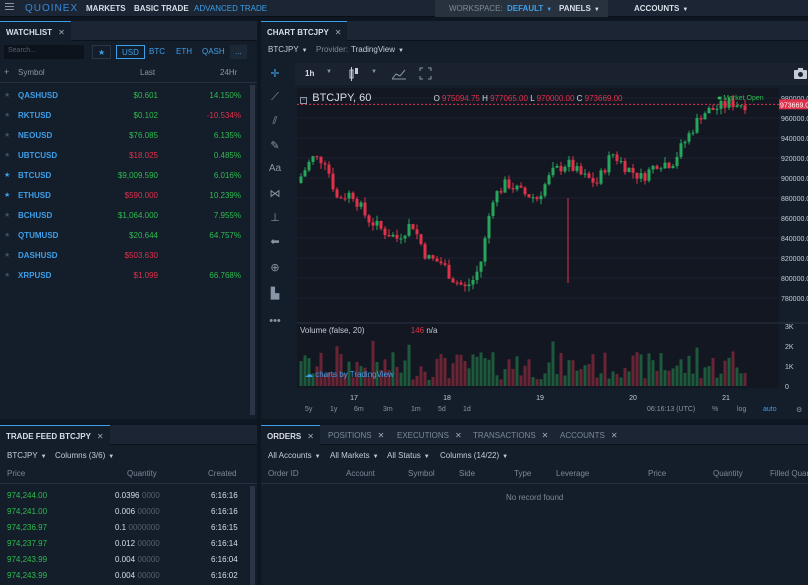 This screenshot has height=585, width=808. Describe the element at coordinates (106, 8) in the screenshot. I see `nav-markets: MARKETS` at that location.